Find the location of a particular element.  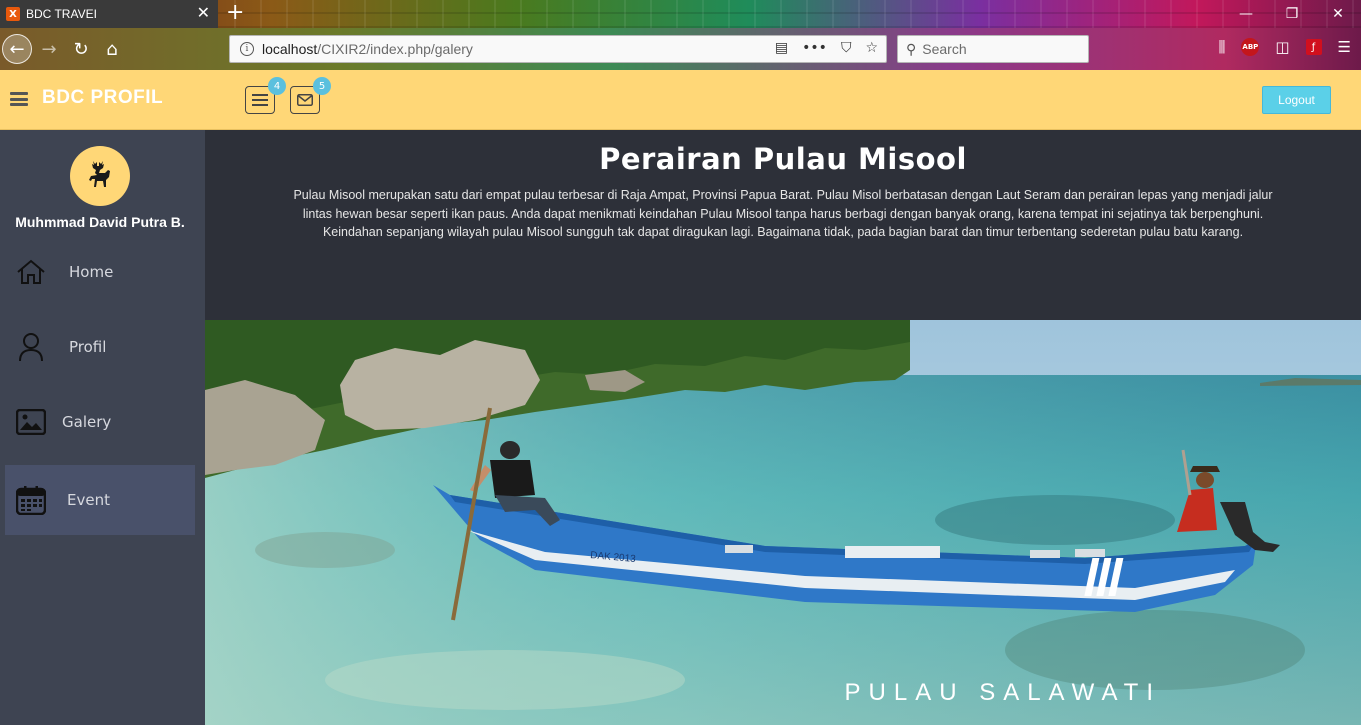

photo-caption: PULAU SALAWATI is located at coordinates (1002, 692).